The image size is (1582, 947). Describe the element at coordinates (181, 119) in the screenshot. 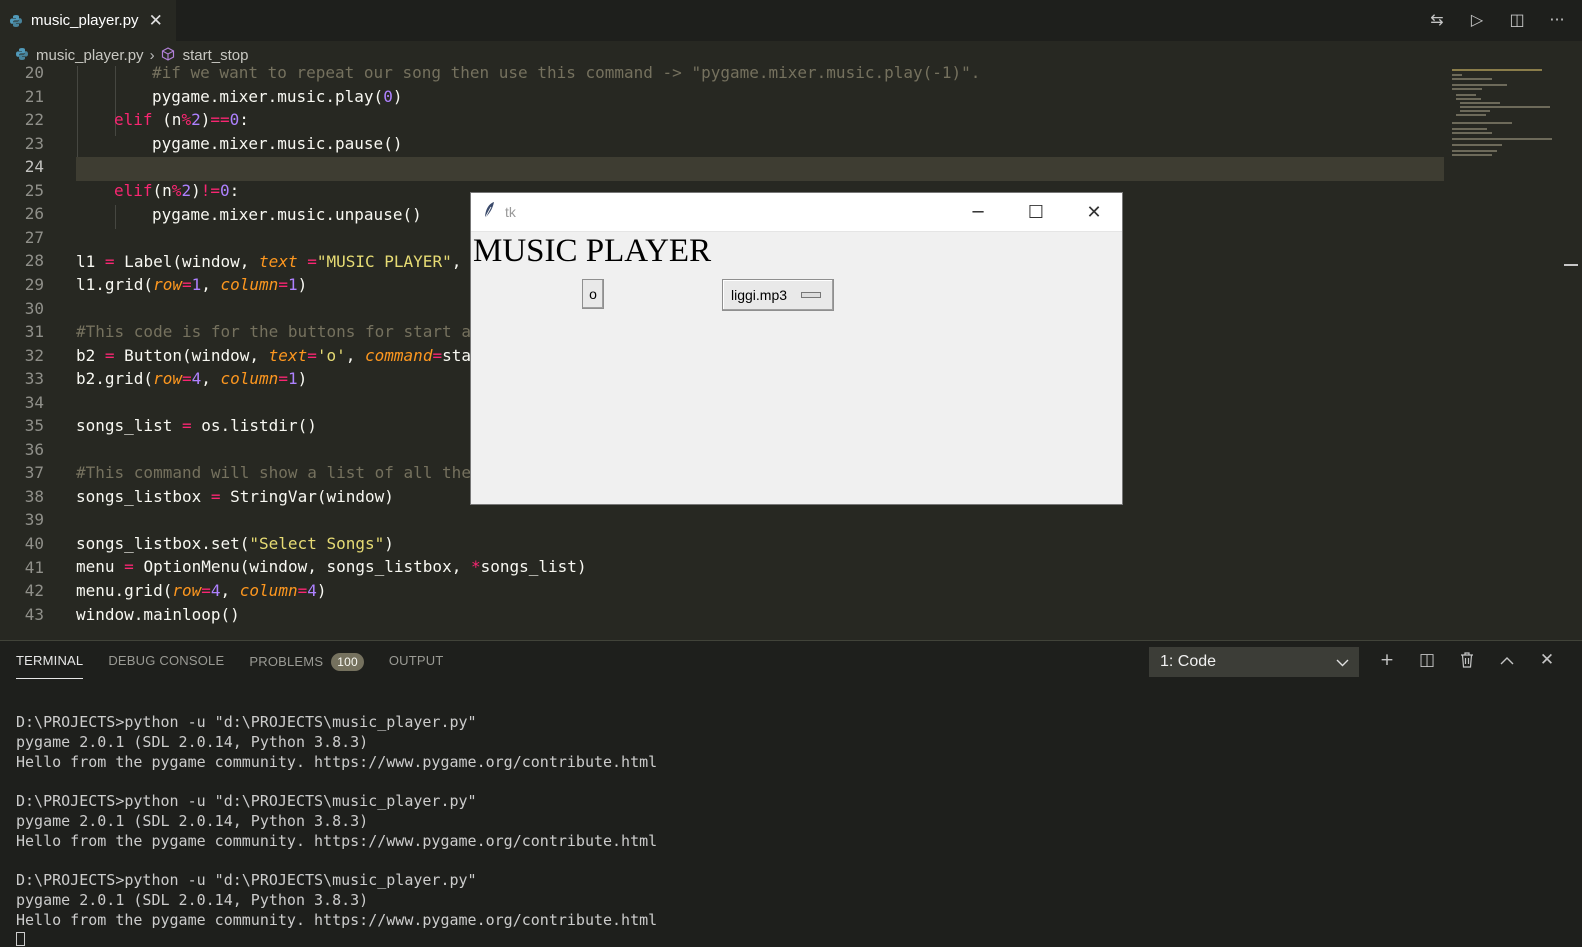

I see `code-line-22: elif (n%2)==0:` at that location.